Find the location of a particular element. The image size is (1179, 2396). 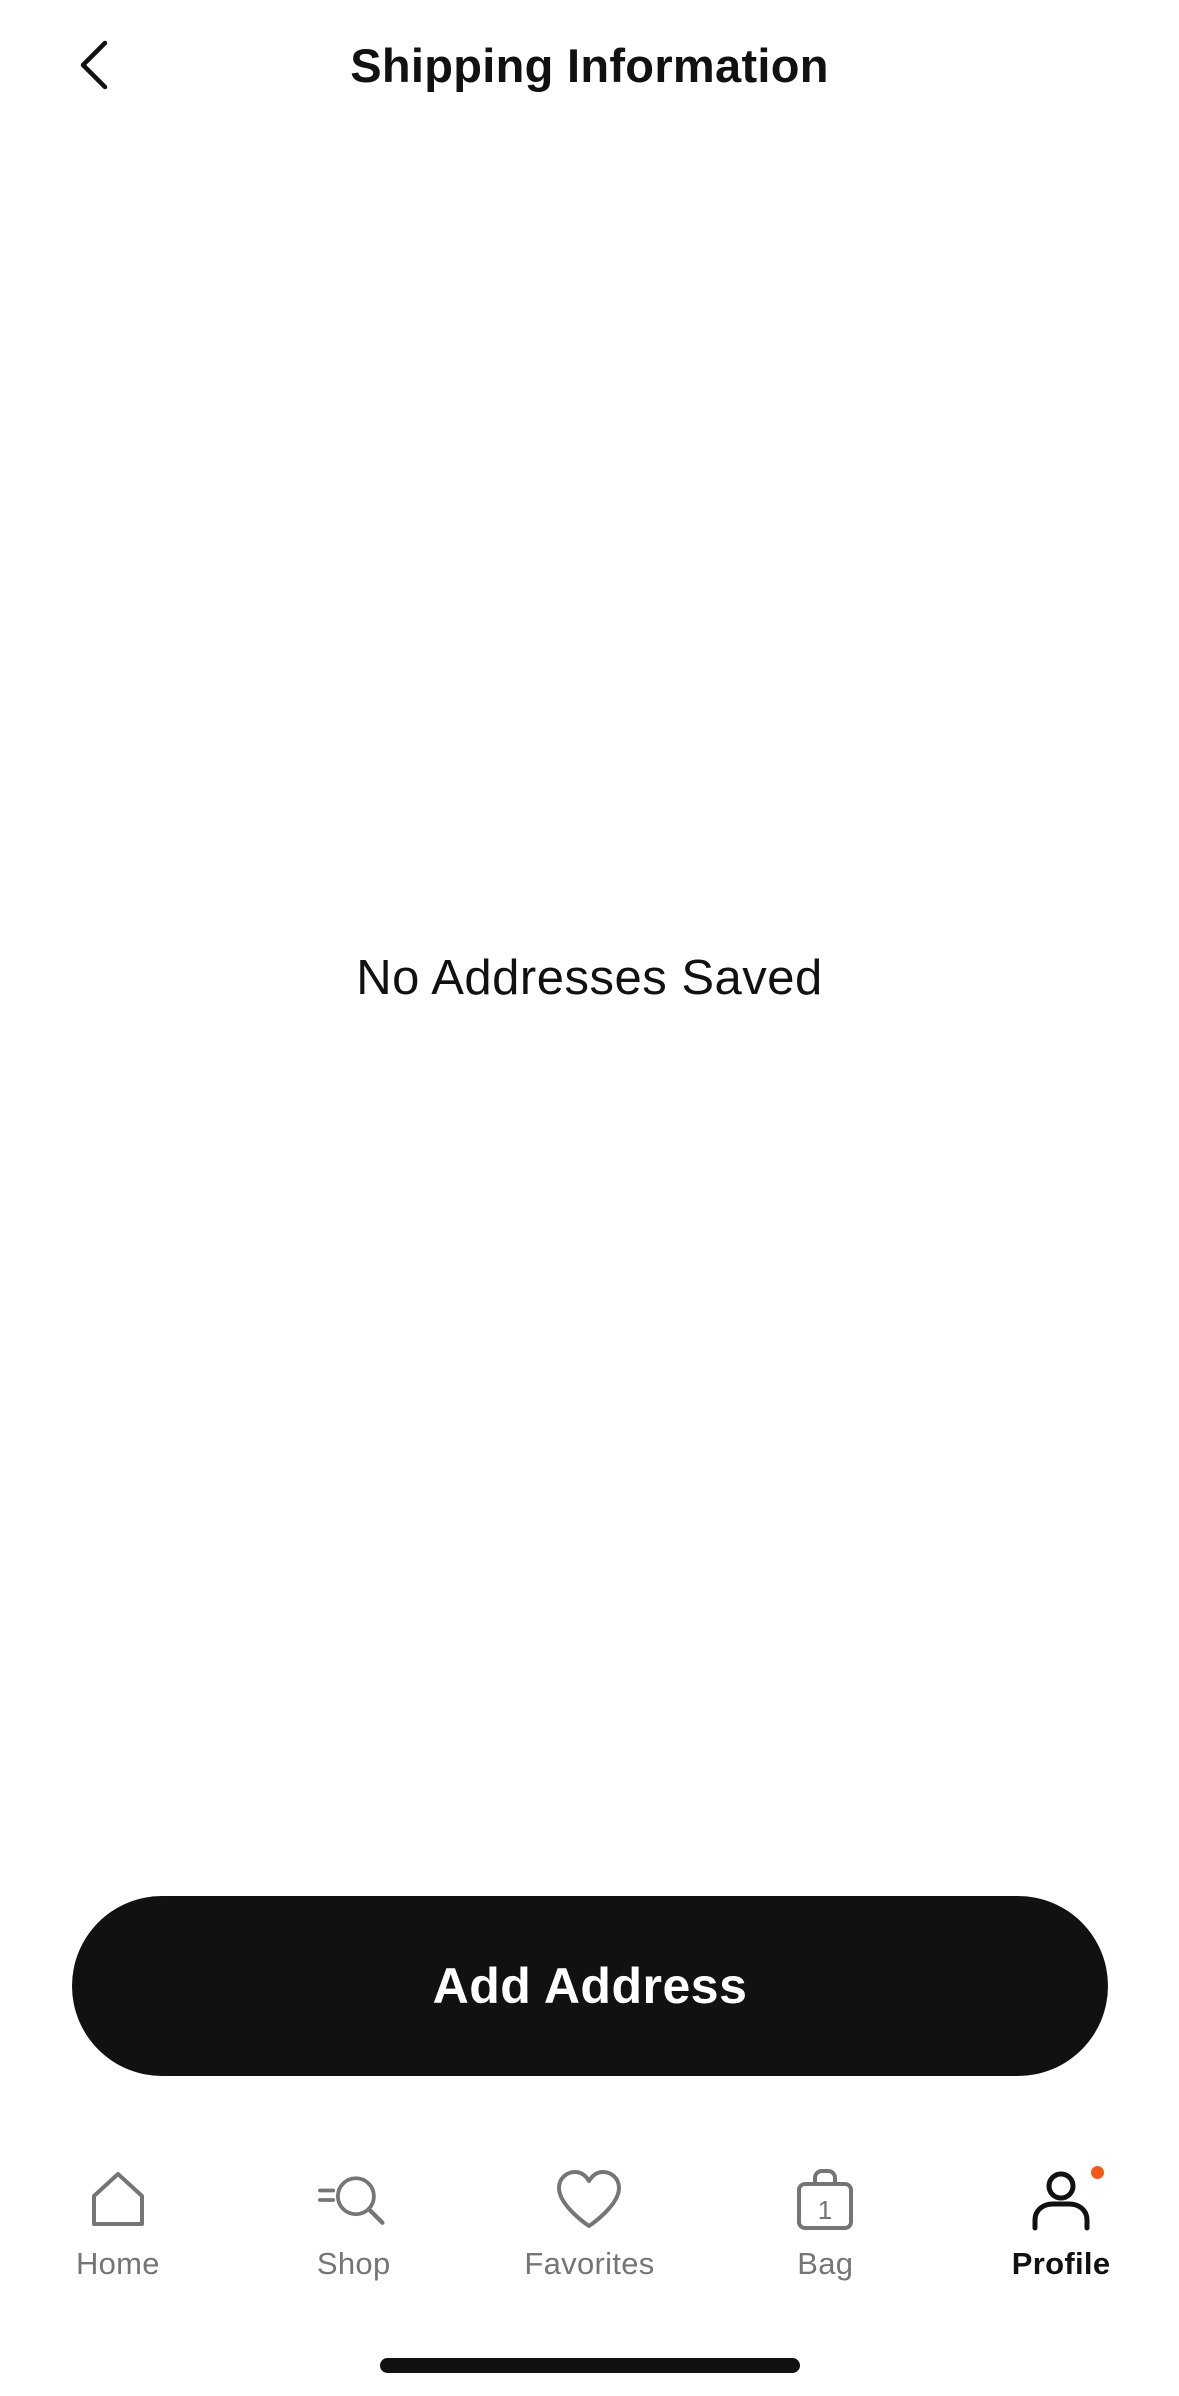

tab-bag: 1 Bag is located at coordinates (825, 2225).